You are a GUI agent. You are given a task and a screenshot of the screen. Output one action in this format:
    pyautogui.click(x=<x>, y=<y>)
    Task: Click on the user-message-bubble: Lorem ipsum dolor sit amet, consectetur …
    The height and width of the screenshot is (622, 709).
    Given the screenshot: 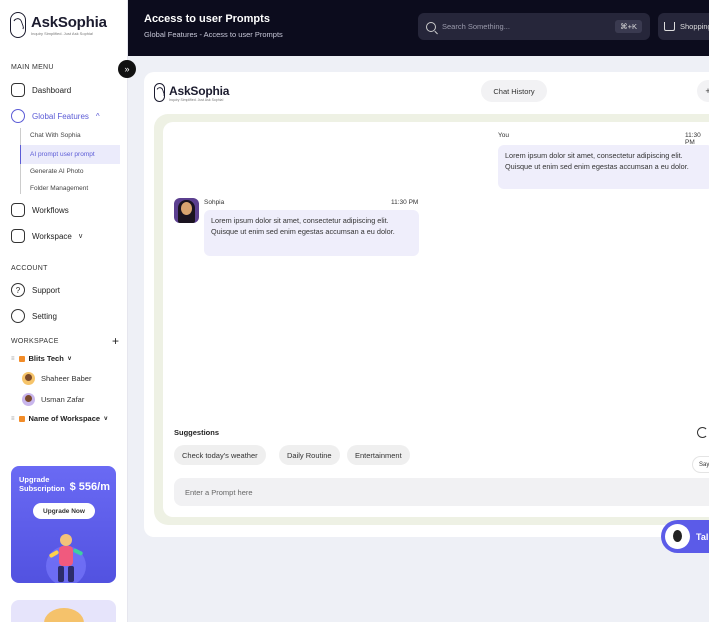 What is the action you would take?
    pyautogui.click(x=603, y=167)
    